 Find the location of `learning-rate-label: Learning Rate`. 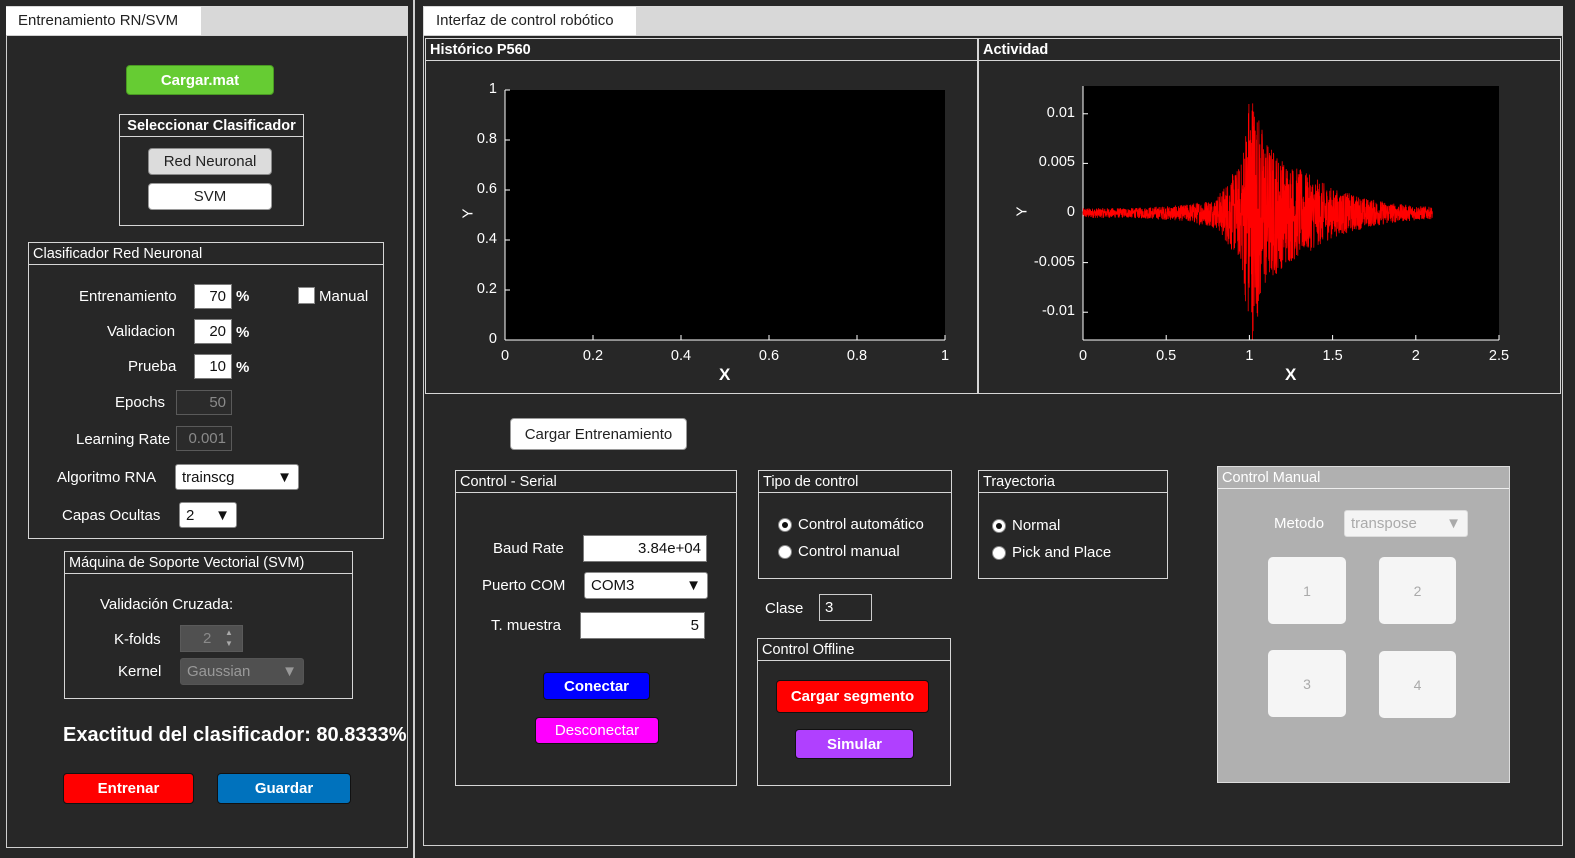

learning-rate-label: Learning Rate is located at coordinates (123, 439).